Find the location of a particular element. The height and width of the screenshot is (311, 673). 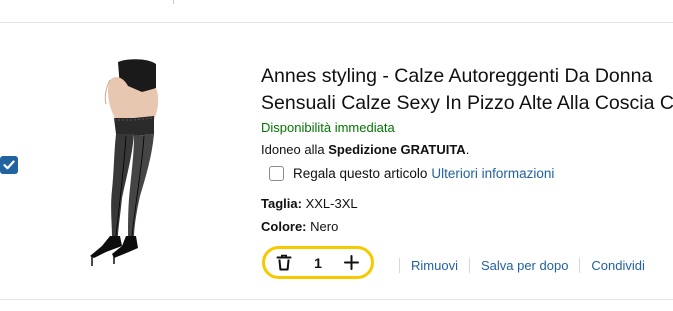

color-attribute: Colore: Nero is located at coordinates (299, 226).